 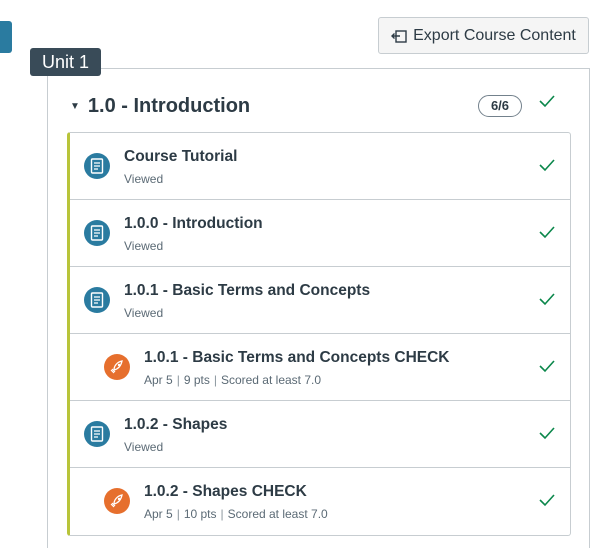 I want to click on item-title: 1.0.2 - Shapes CHECK, so click(x=236, y=492).